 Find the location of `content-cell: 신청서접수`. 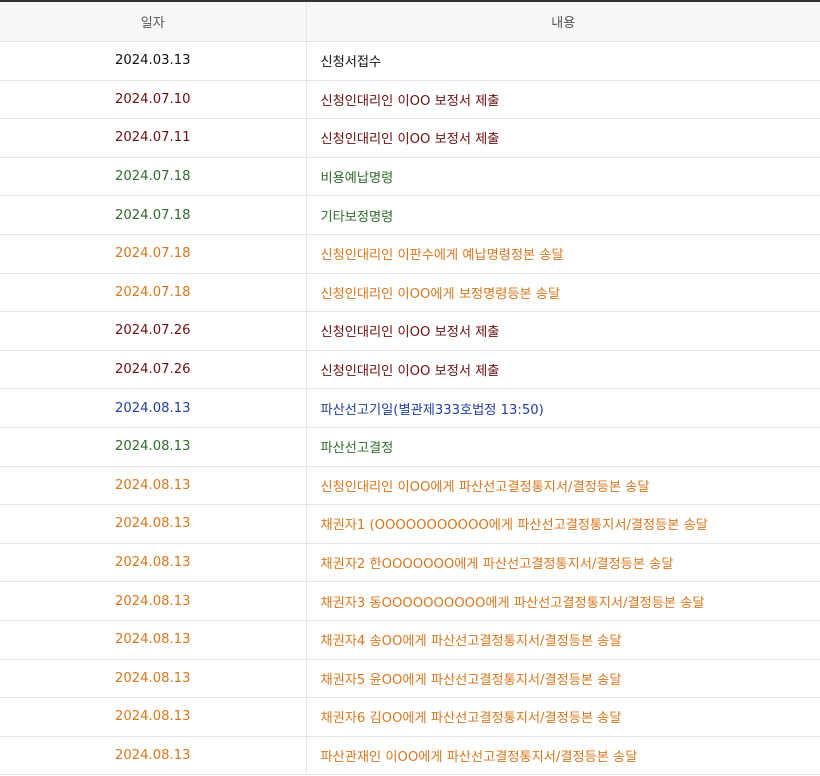

content-cell: 신청서접수 is located at coordinates (563, 61).